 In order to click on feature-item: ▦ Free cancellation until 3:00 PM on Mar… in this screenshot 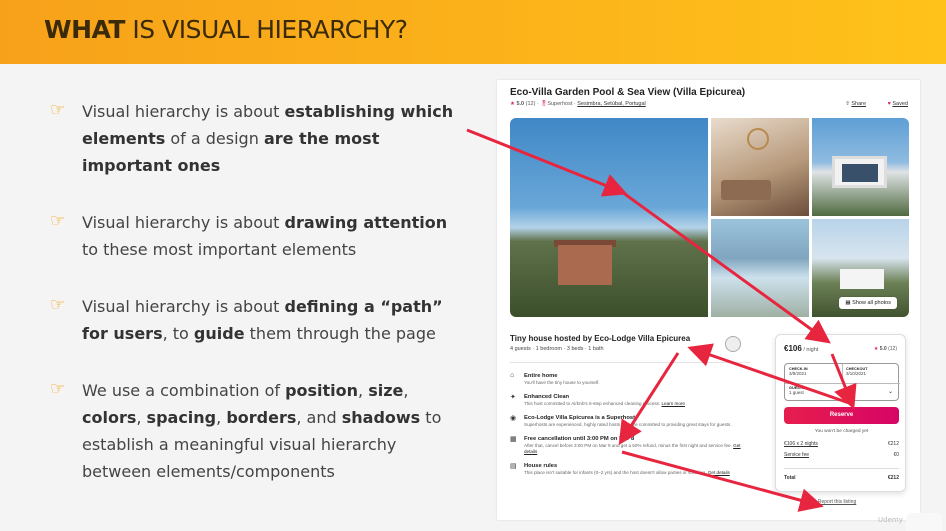, I will do `click(625, 445)`.